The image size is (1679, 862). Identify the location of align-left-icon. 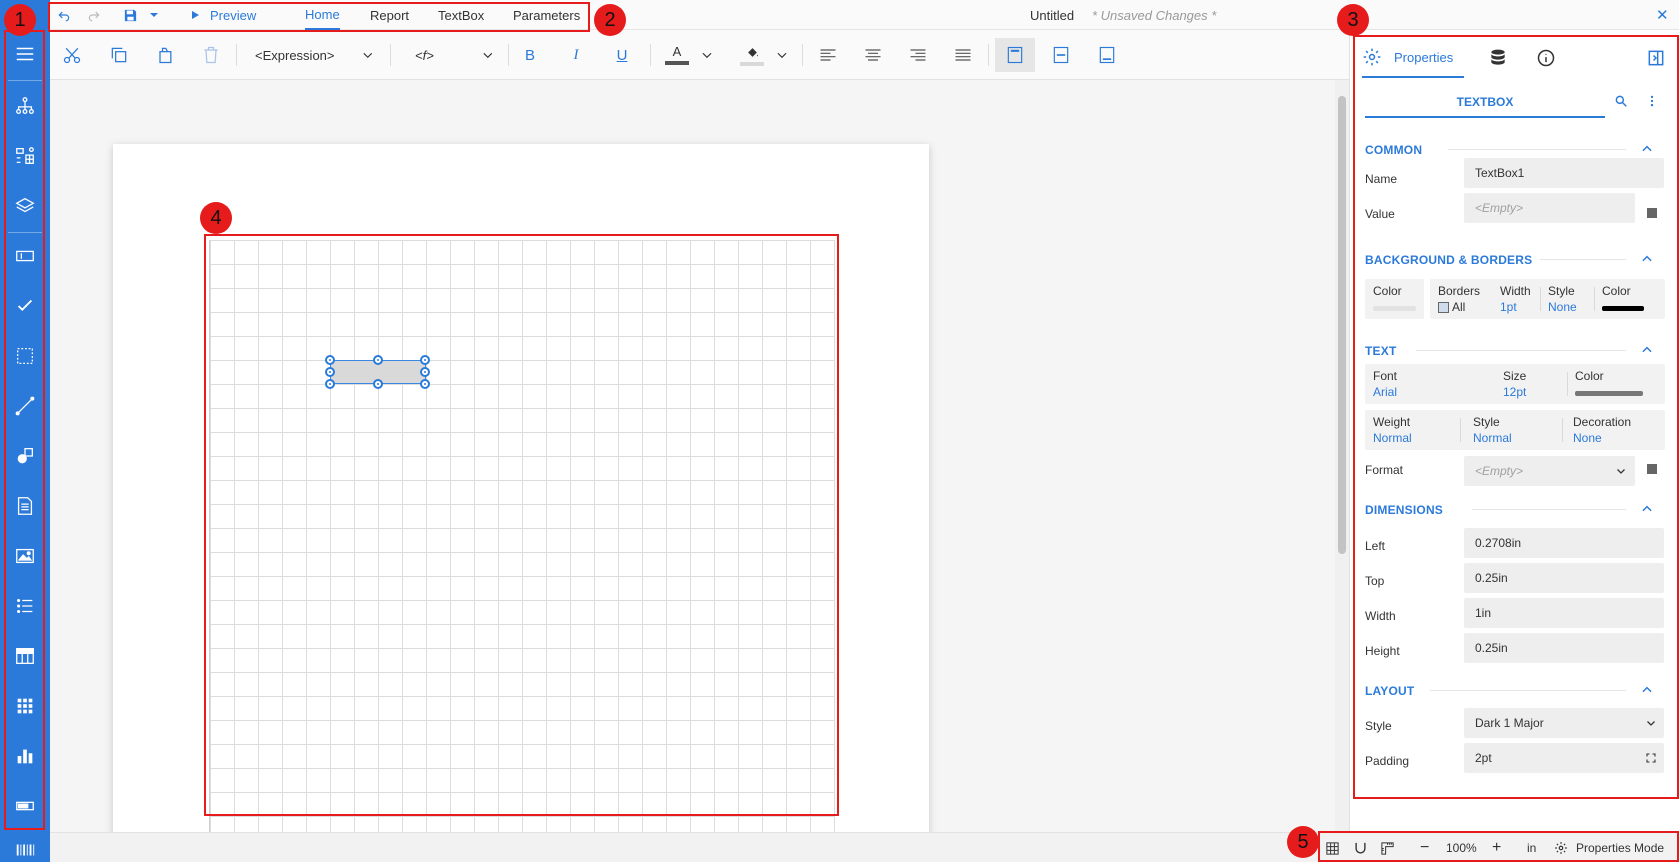
(828, 55).